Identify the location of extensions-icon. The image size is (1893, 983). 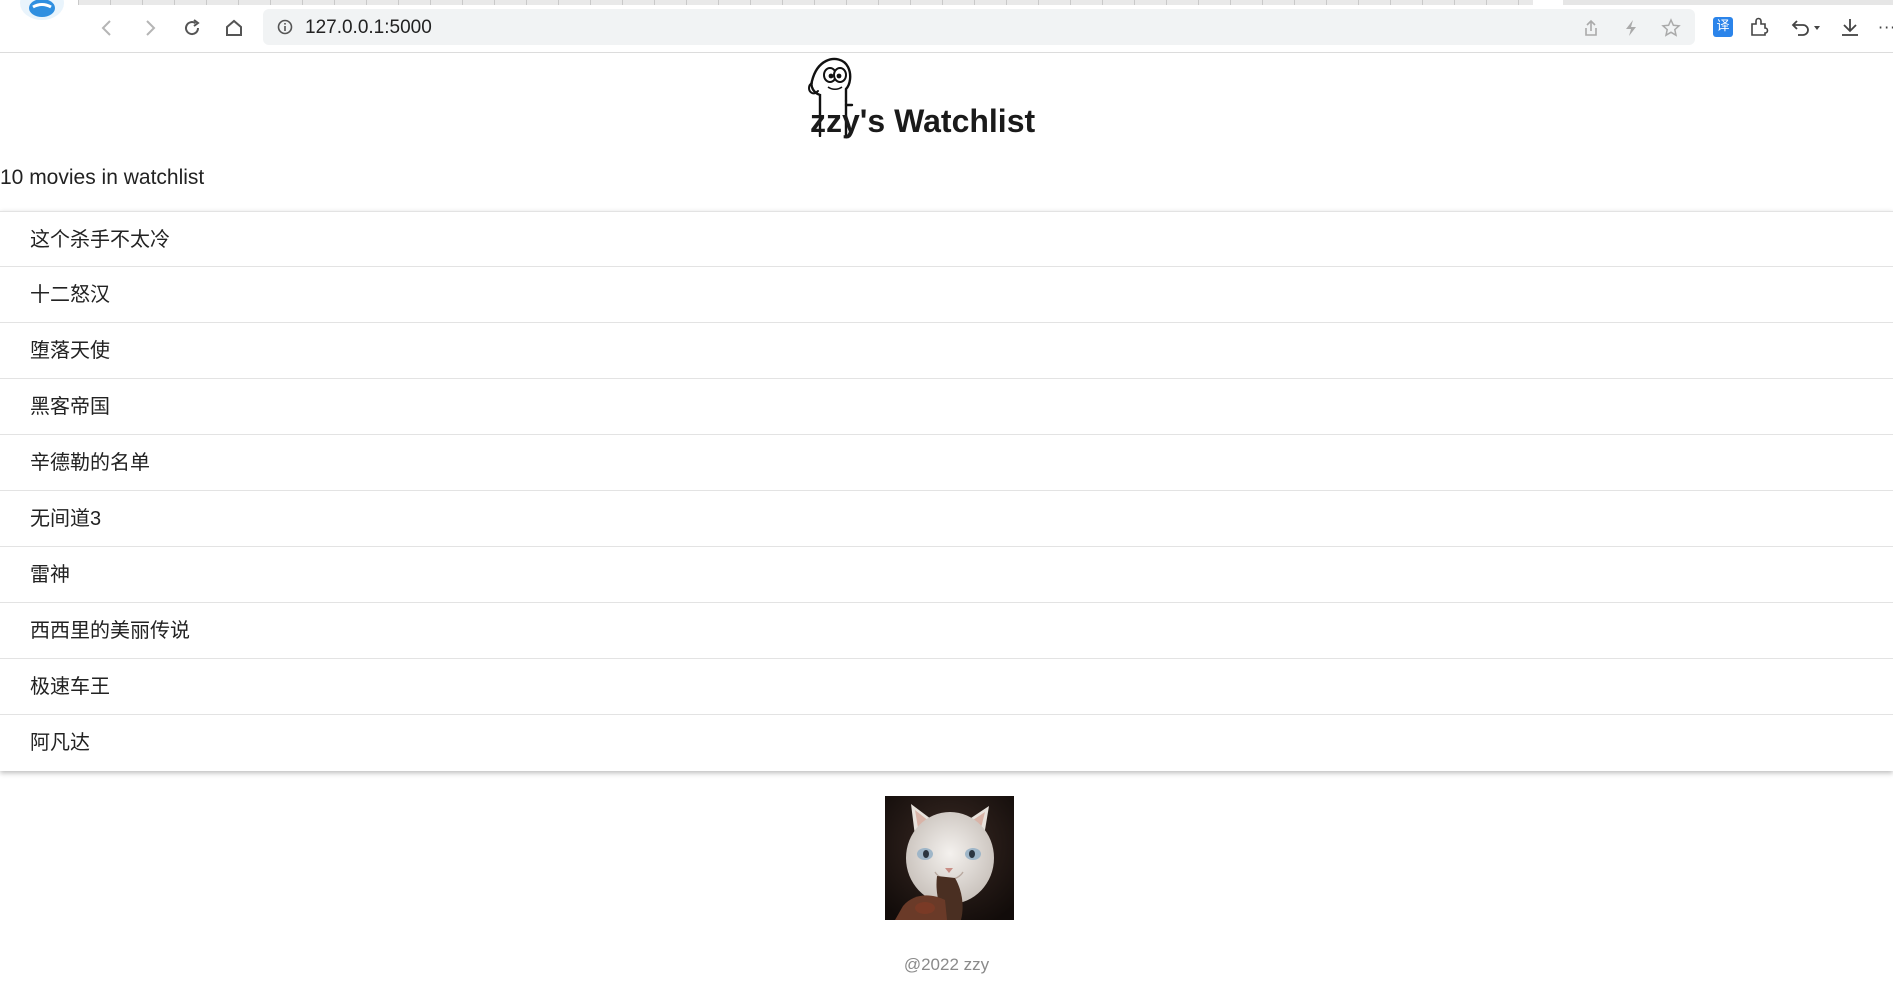
(1759, 27).